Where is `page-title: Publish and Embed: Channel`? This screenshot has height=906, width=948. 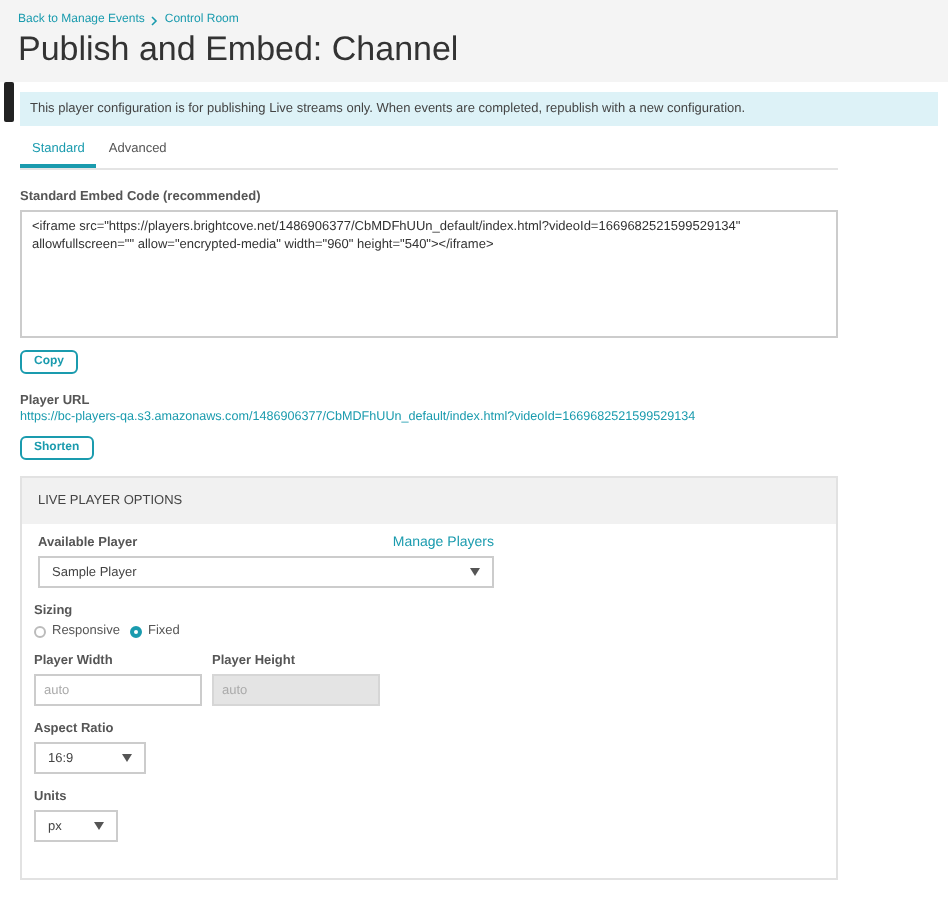 page-title: Publish and Embed: Channel is located at coordinates (239, 50).